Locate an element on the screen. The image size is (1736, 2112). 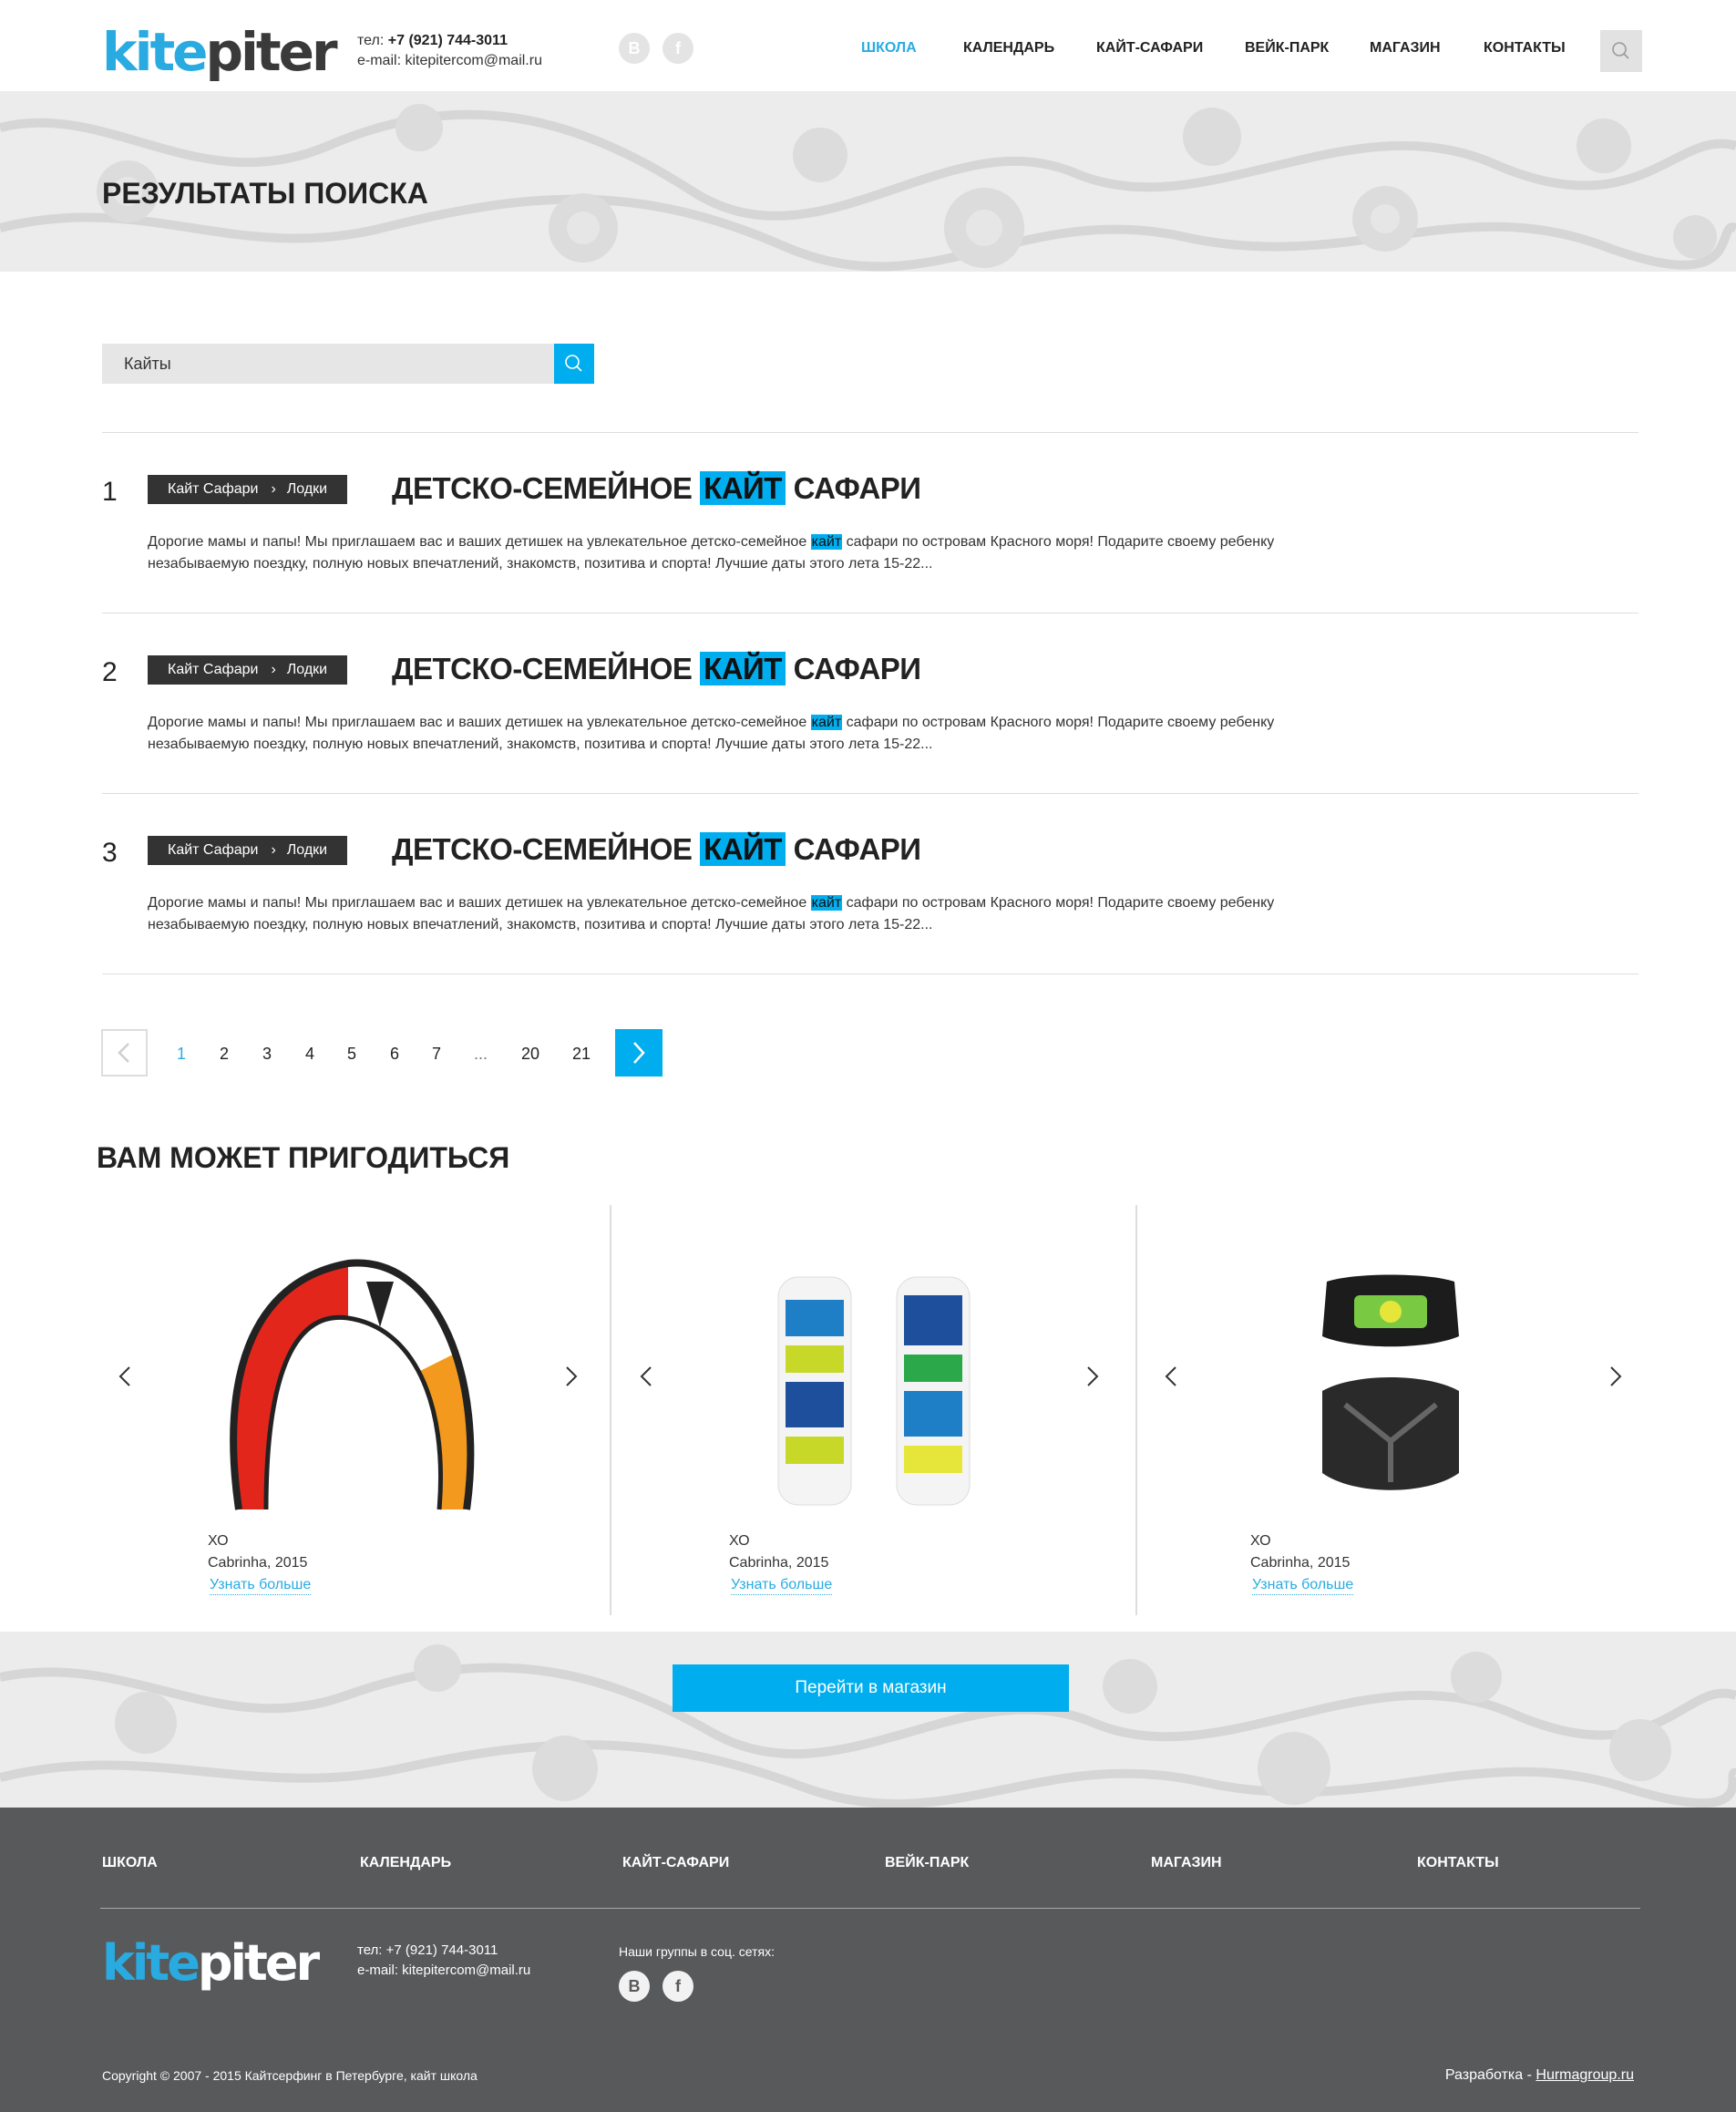
pagination-page: 6 is located at coordinates (394, 1055).